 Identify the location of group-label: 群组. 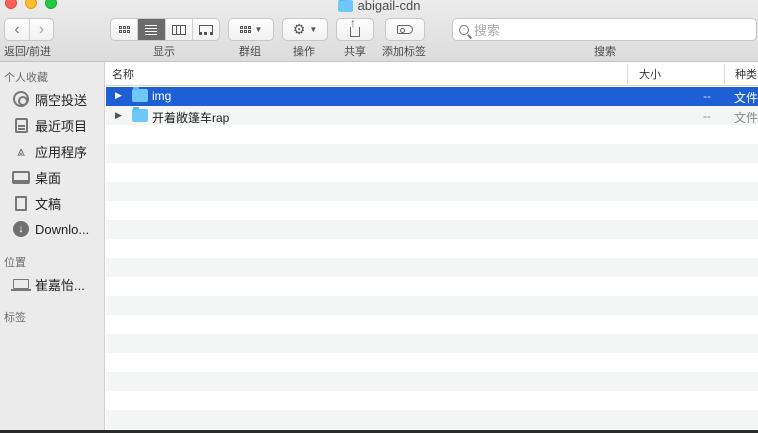
(250, 52).